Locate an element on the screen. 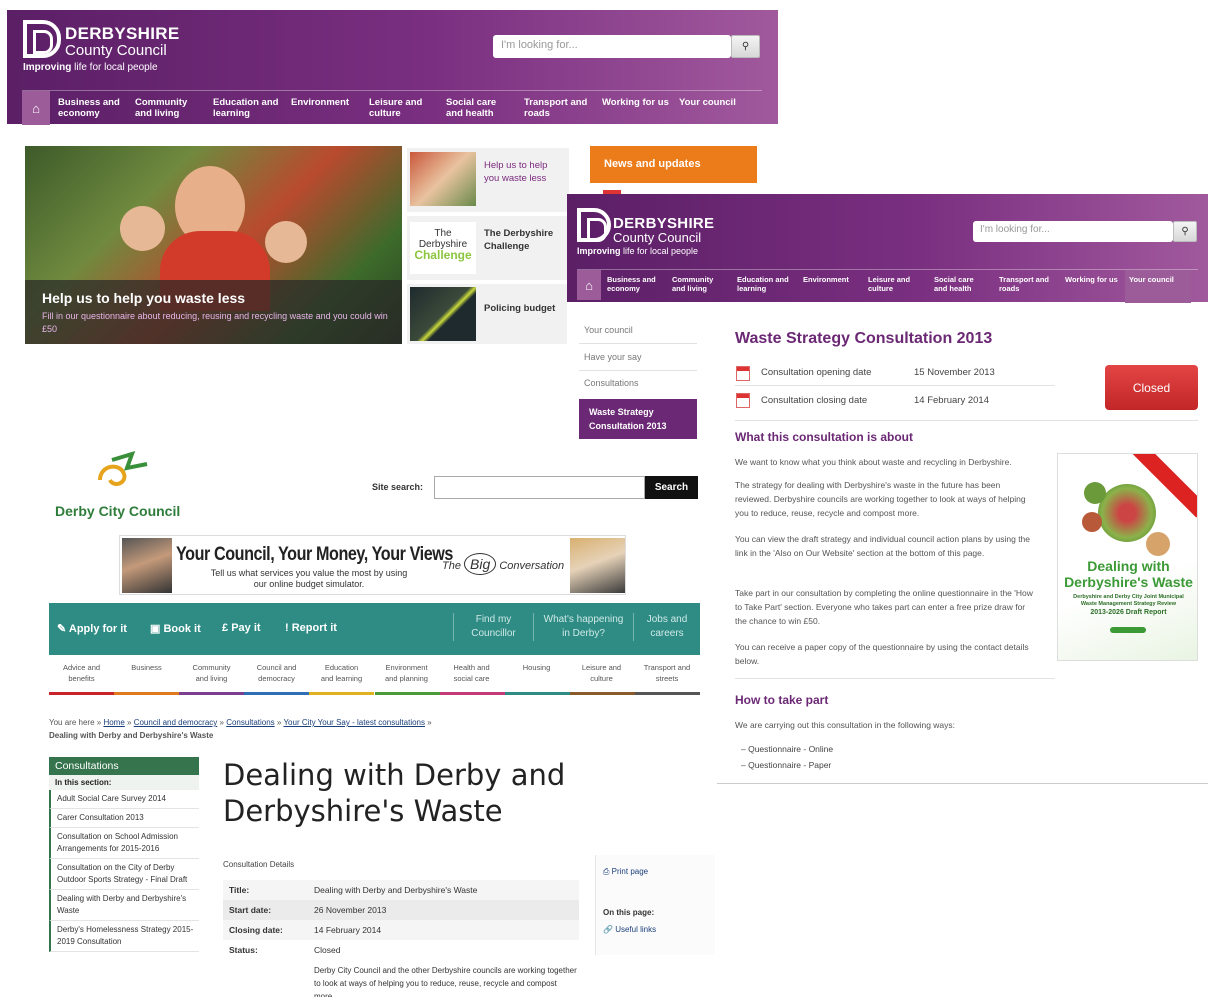 The width and height of the screenshot is (1210, 997). sidebar-heading: Consultations is located at coordinates (124, 766).